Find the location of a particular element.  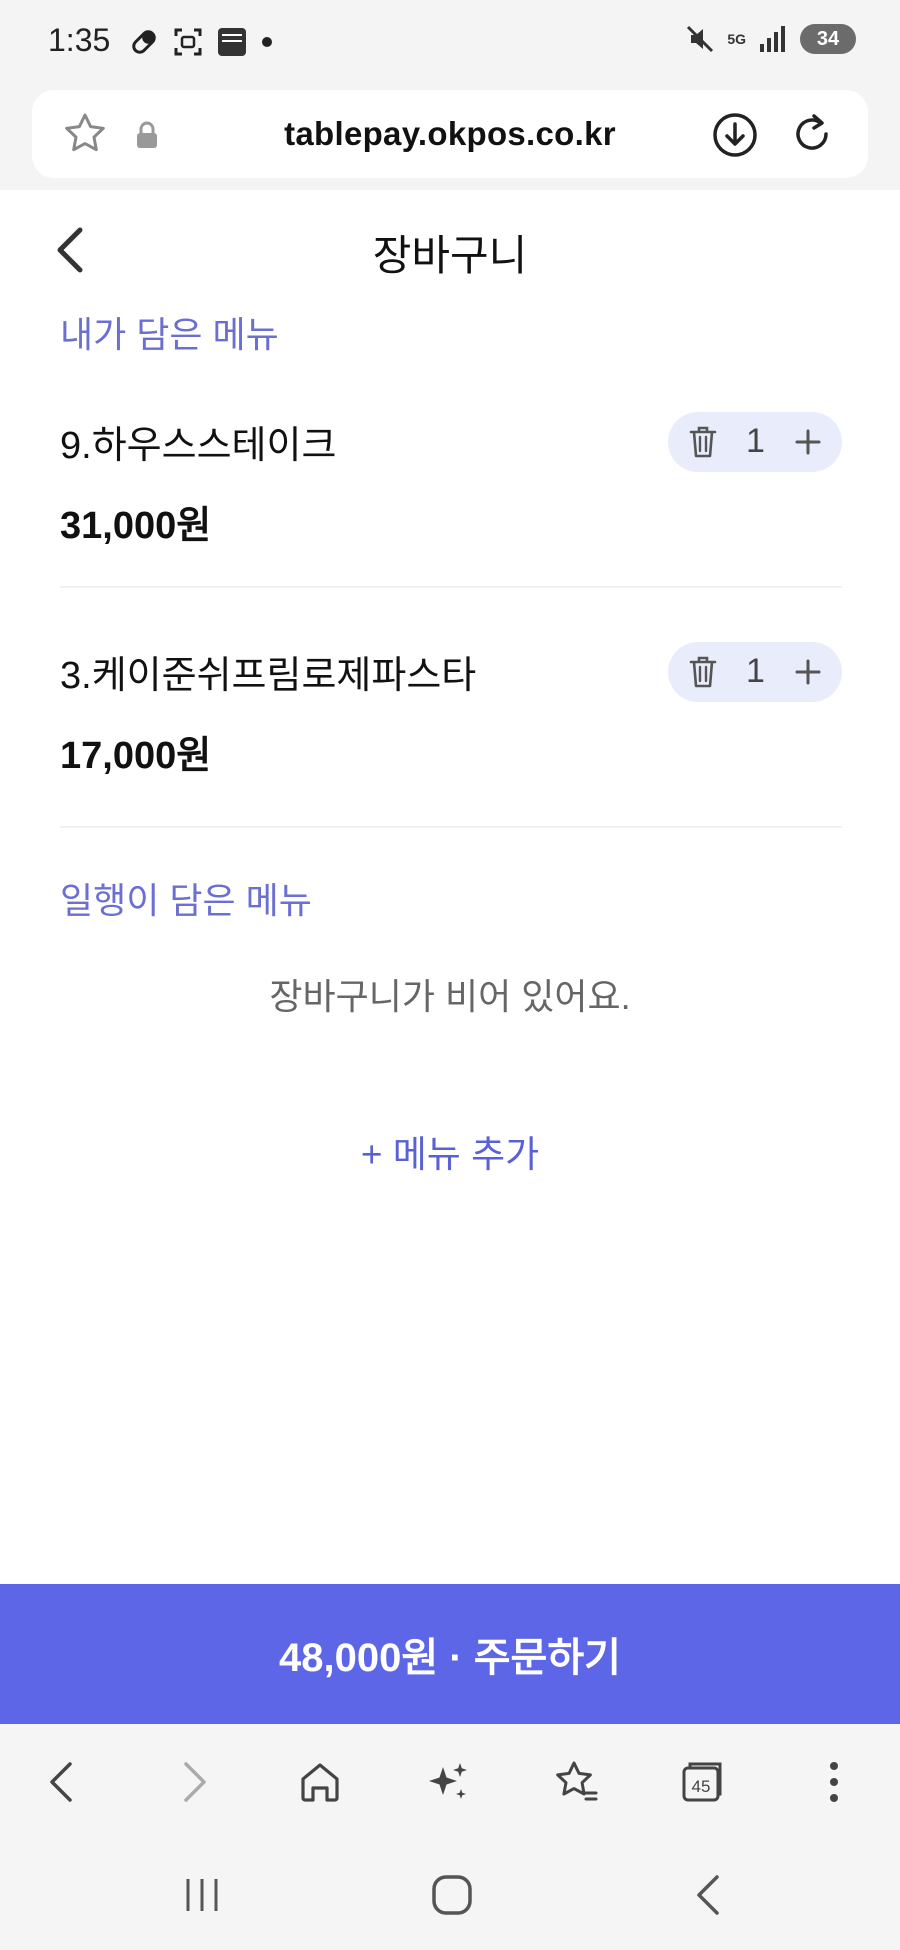

browser-back-button is located at coordinates (62, 1782).